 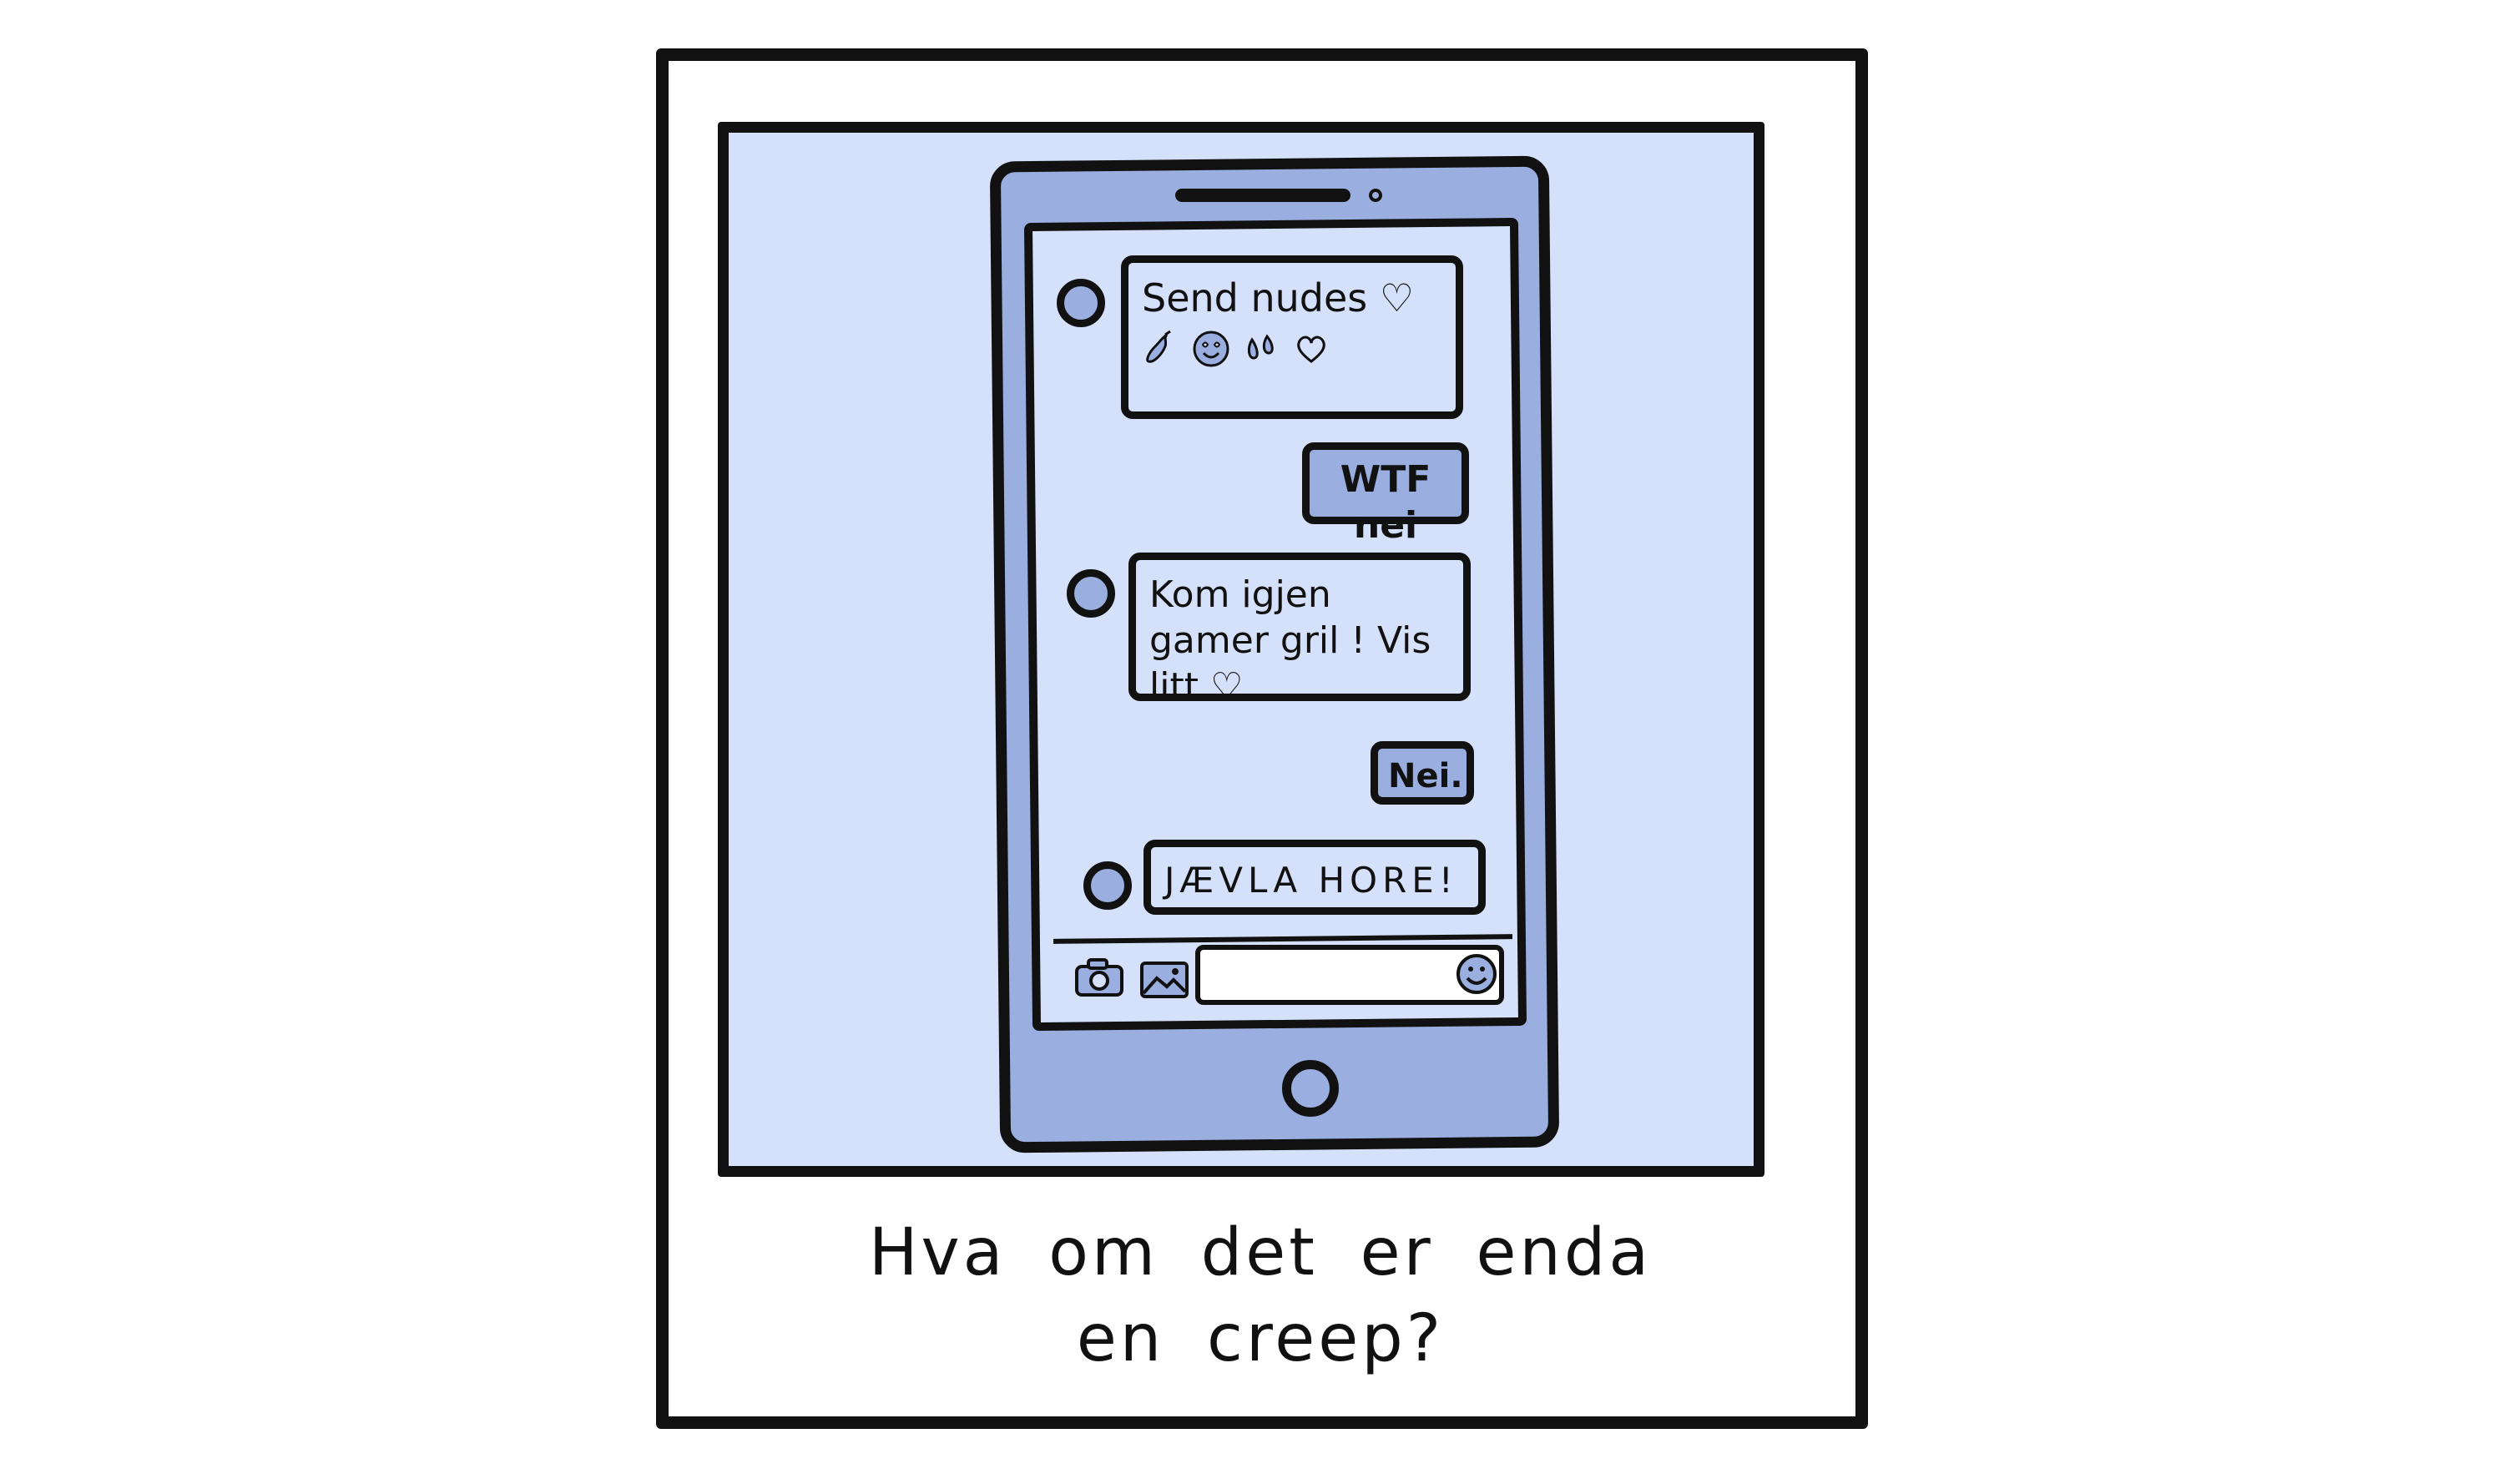 I want to click on eggplant-icon, so click(x=1158, y=346).